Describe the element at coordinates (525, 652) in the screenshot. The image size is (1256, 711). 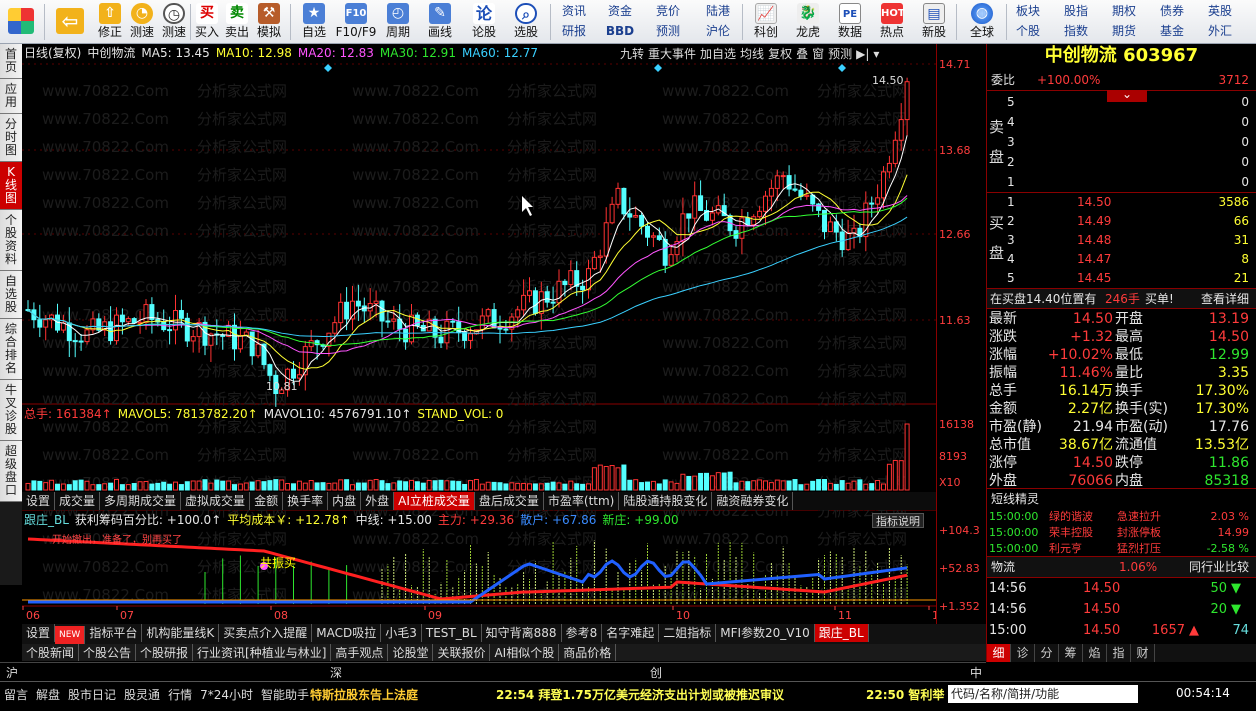
I see `info-tab-7: AI相似个股` at that location.